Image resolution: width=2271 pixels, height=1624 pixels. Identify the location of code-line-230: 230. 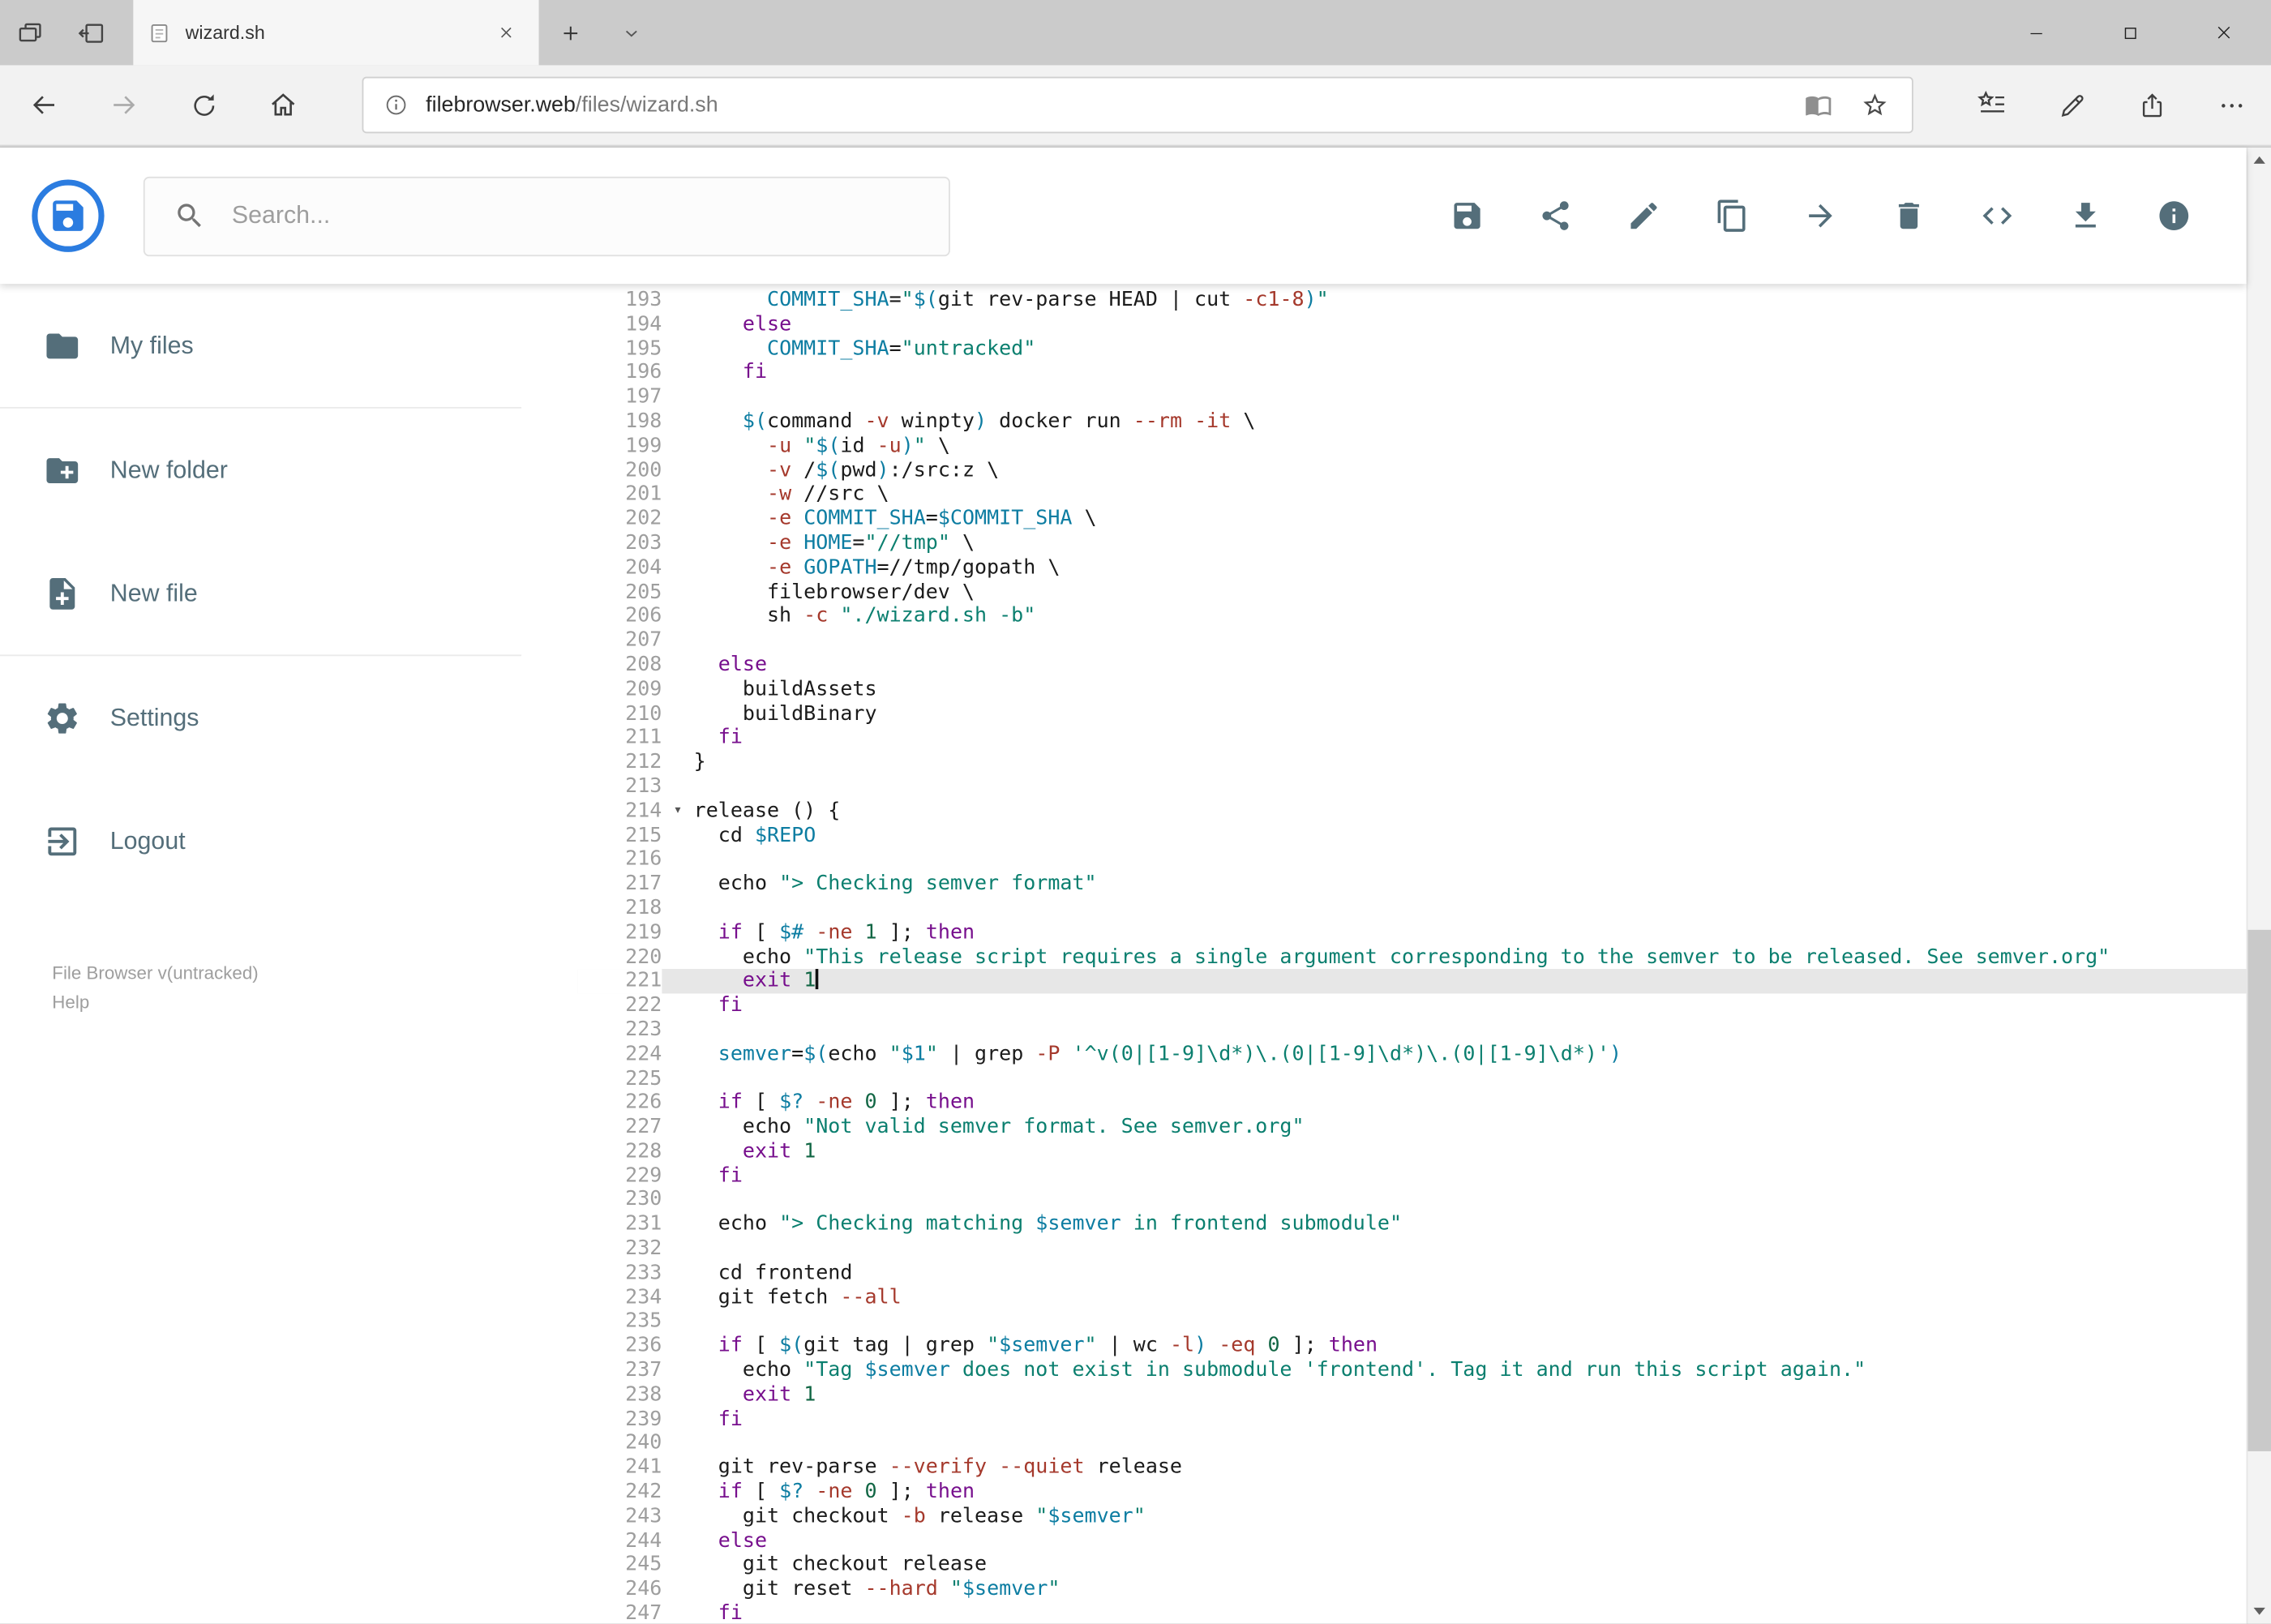
(1412, 1200).